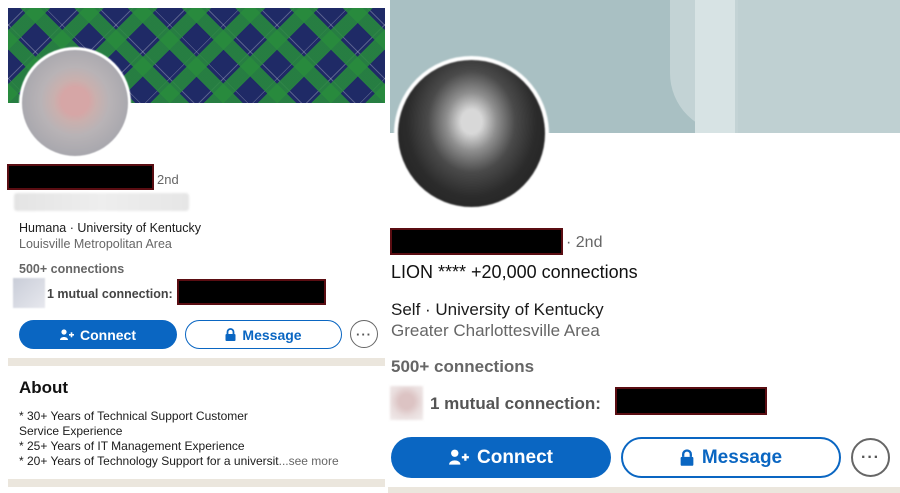 Image resolution: width=900 pixels, height=493 pixels. I want to click on connection-degree: · 2nd, so click(584, 242).